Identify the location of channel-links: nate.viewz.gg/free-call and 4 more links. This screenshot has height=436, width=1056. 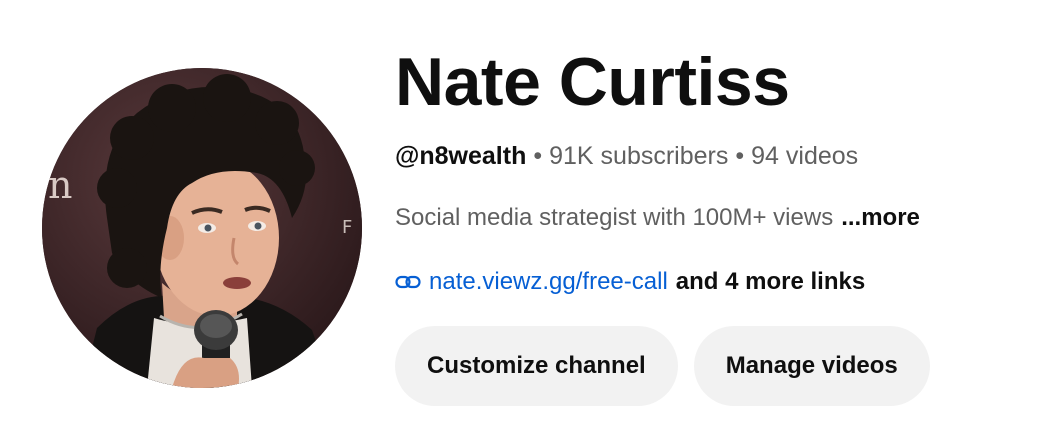
(720, 282).